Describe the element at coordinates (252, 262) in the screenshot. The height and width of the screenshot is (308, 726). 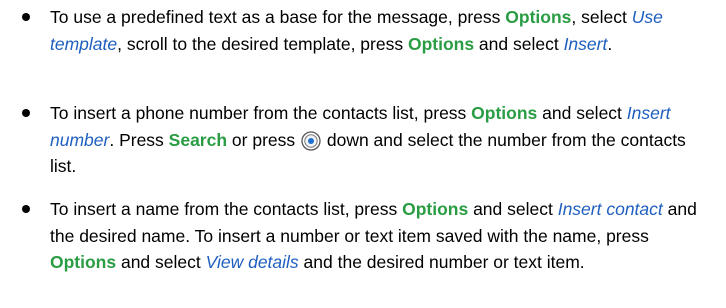
I see `term-view-details: View details` at that location.